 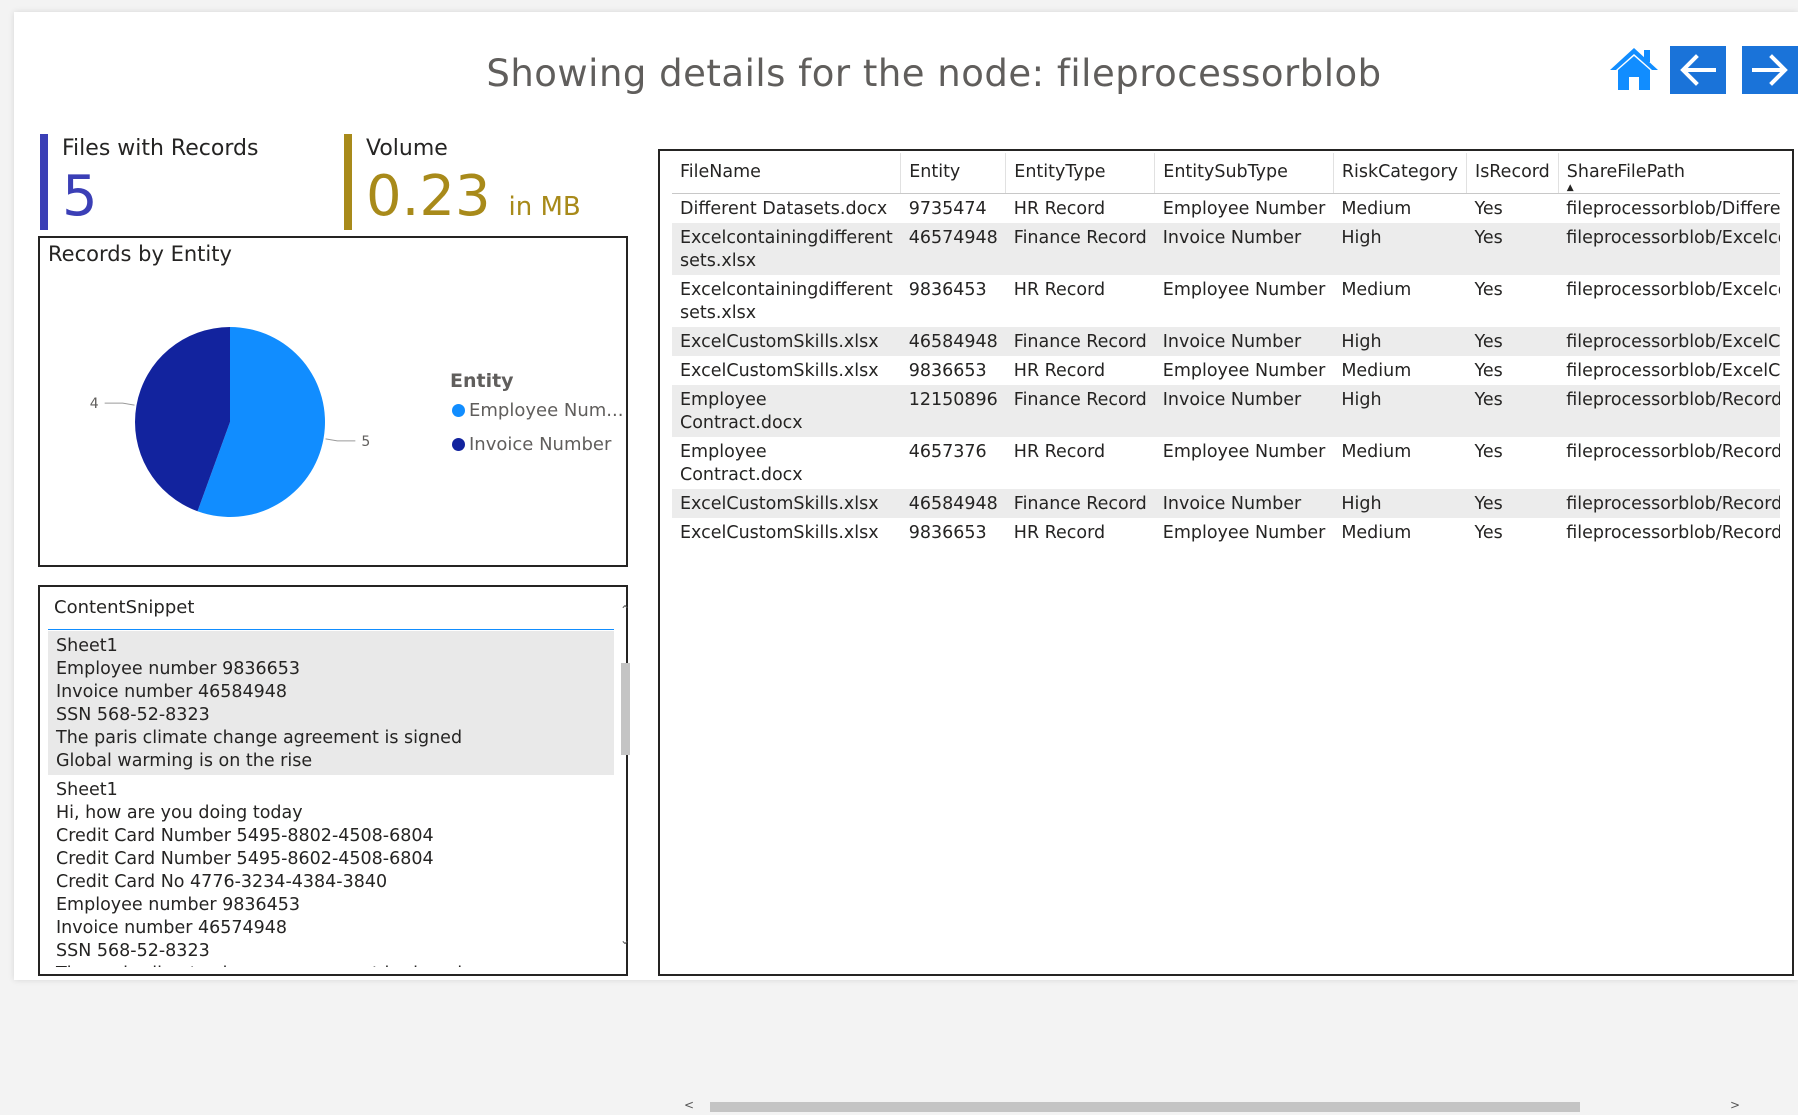 What do you see at coordinates (1400, 173) in the screenshot?
I see `column-header-riskcategory: RiskCategory` at bounding box center [1400, 173].